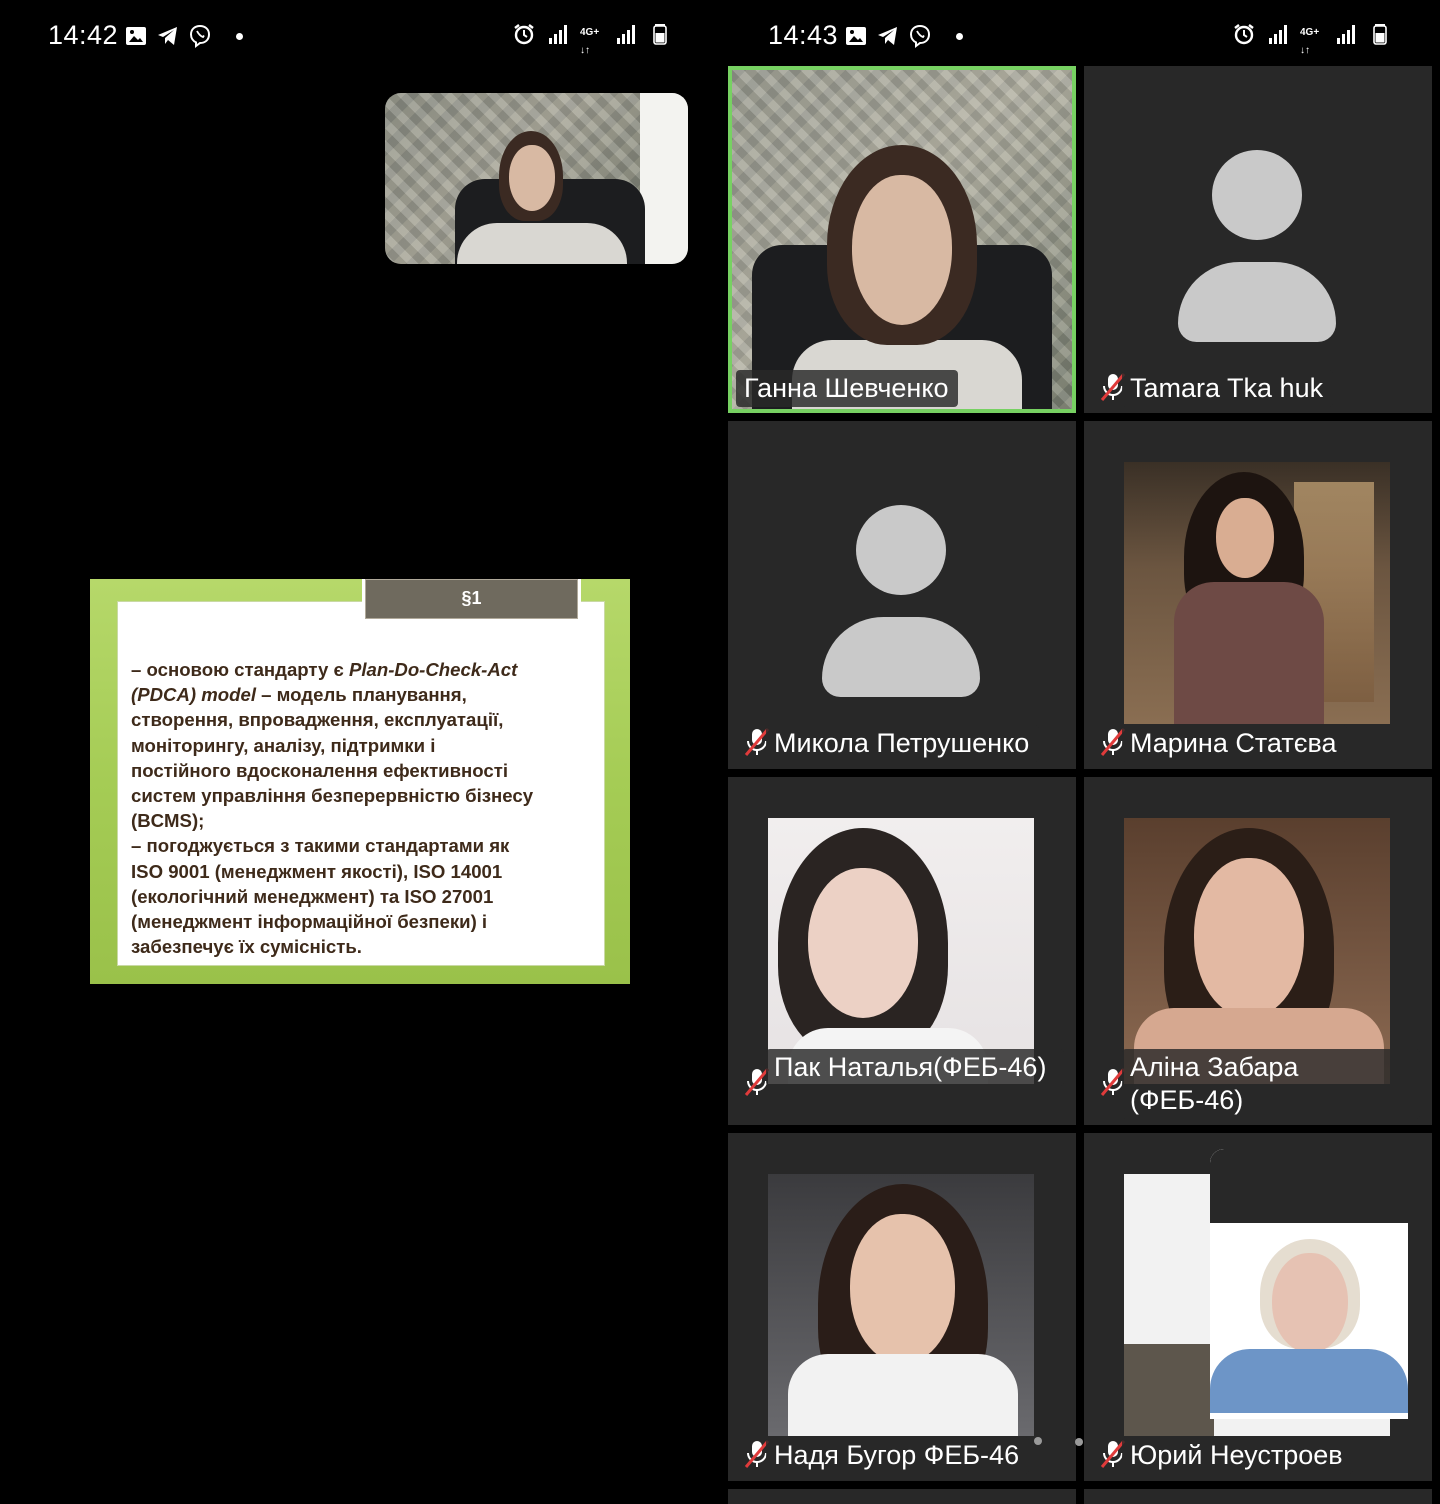 This screenshot has height=1504, width=1440. What do you see at coordinates (246, 947) in the screenshot?
I see `slide-line: забезпечує їх сумісність.` at bounding box center [246, 947].